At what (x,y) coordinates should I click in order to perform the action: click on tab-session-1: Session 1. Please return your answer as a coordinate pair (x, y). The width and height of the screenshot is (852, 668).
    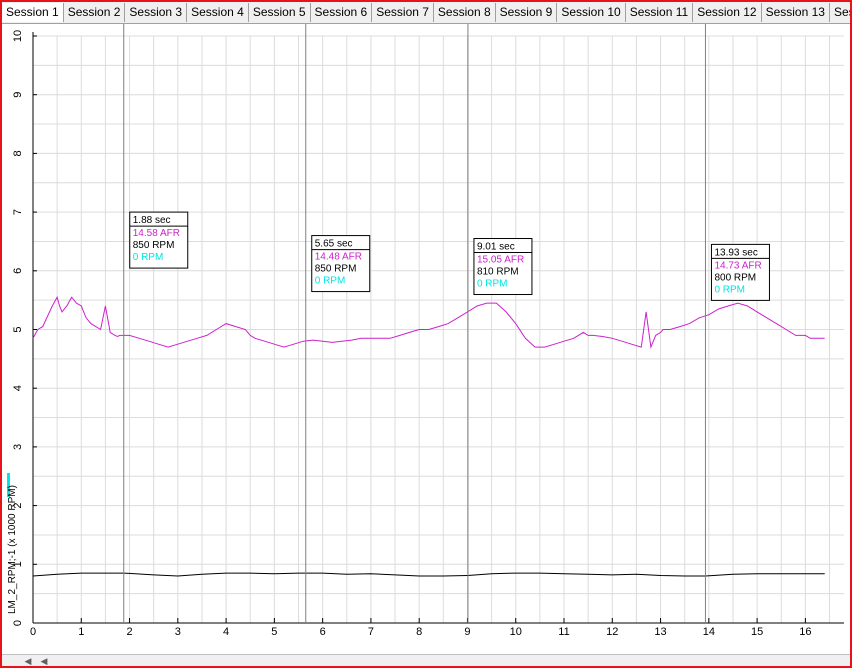
    Looking at the image, I should click on (33, 12).